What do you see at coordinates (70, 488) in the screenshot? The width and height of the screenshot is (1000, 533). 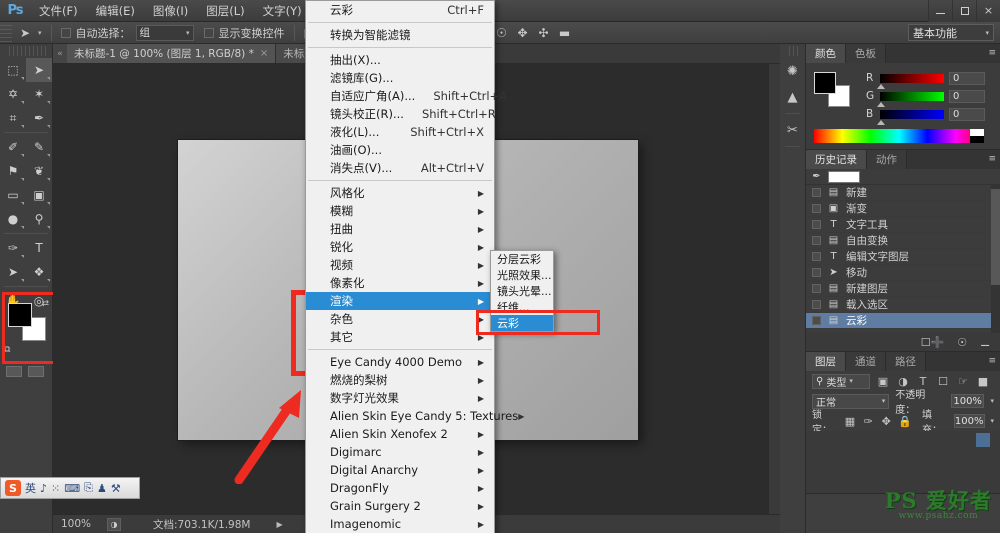 I see `ime-toolbar: S 英 ♪ ⁙ ⌨ ⎘ ♟ ⚒` at bounding box center [70, 488].